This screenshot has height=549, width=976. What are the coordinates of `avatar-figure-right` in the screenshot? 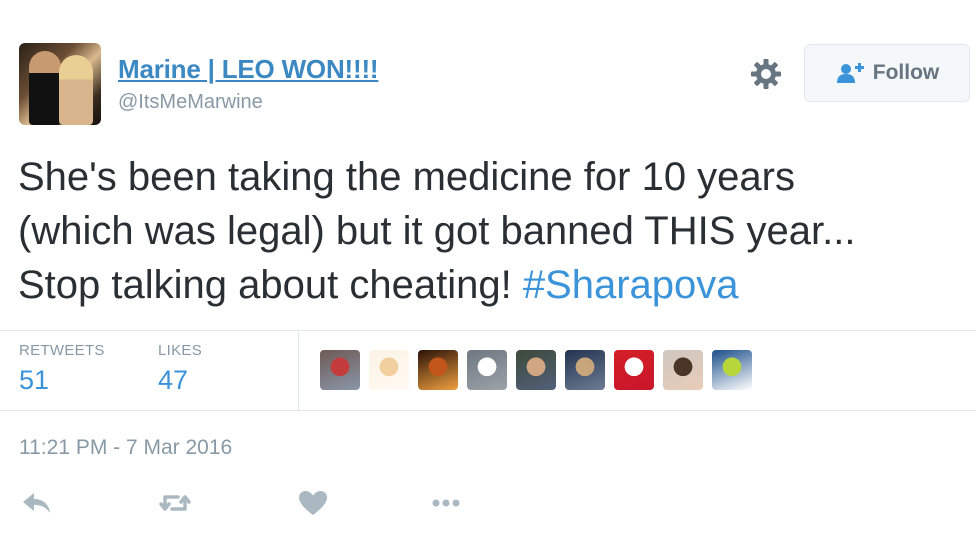 It's located at (76, 90).